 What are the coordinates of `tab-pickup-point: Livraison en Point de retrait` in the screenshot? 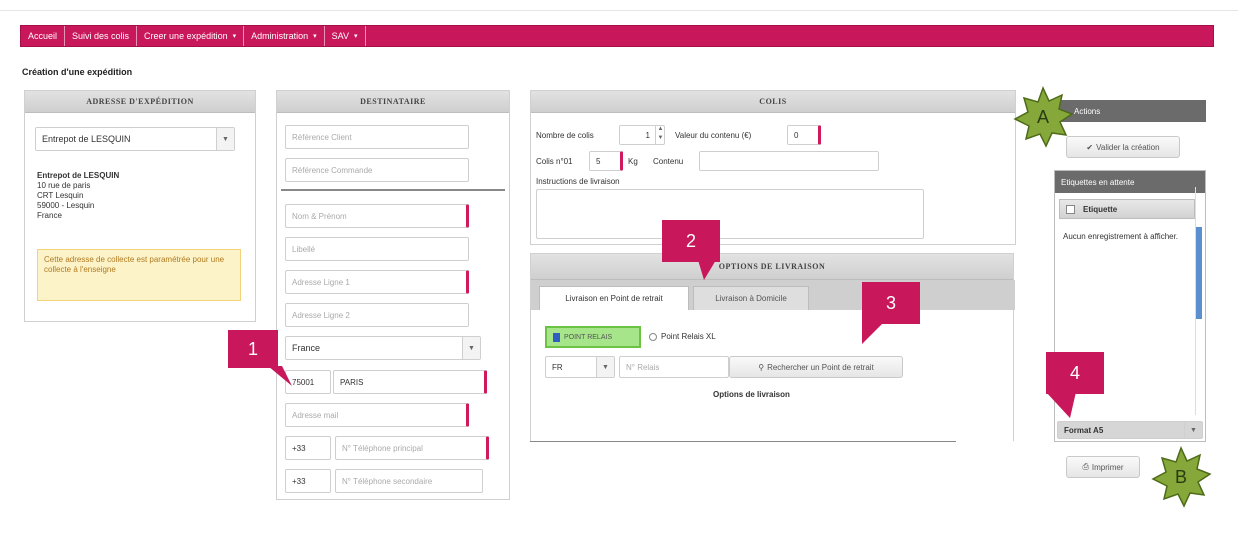 It's located at (614, 298).